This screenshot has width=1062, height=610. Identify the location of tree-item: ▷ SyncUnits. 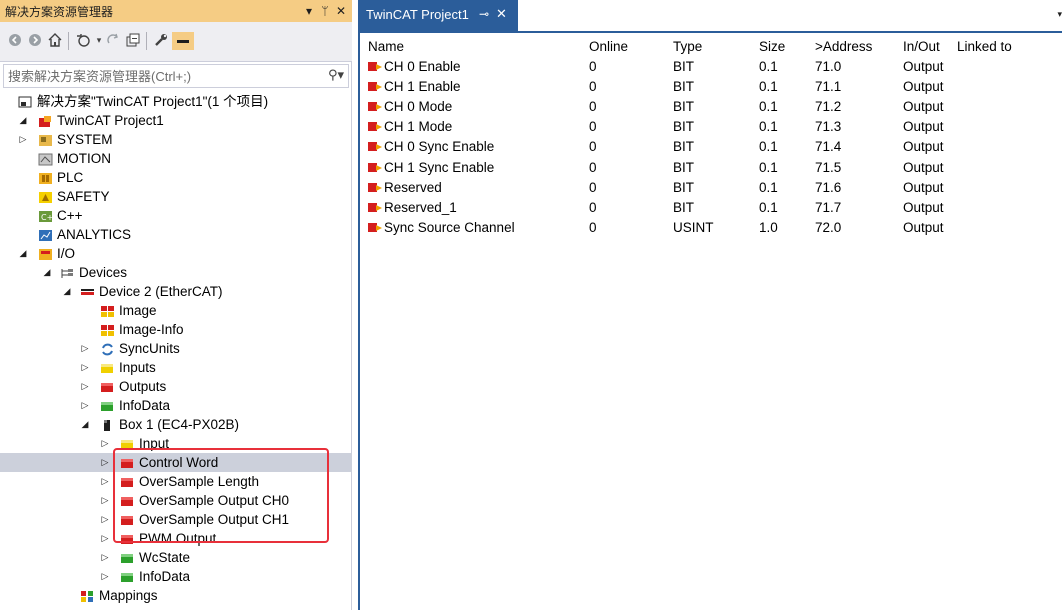
(176, 348).